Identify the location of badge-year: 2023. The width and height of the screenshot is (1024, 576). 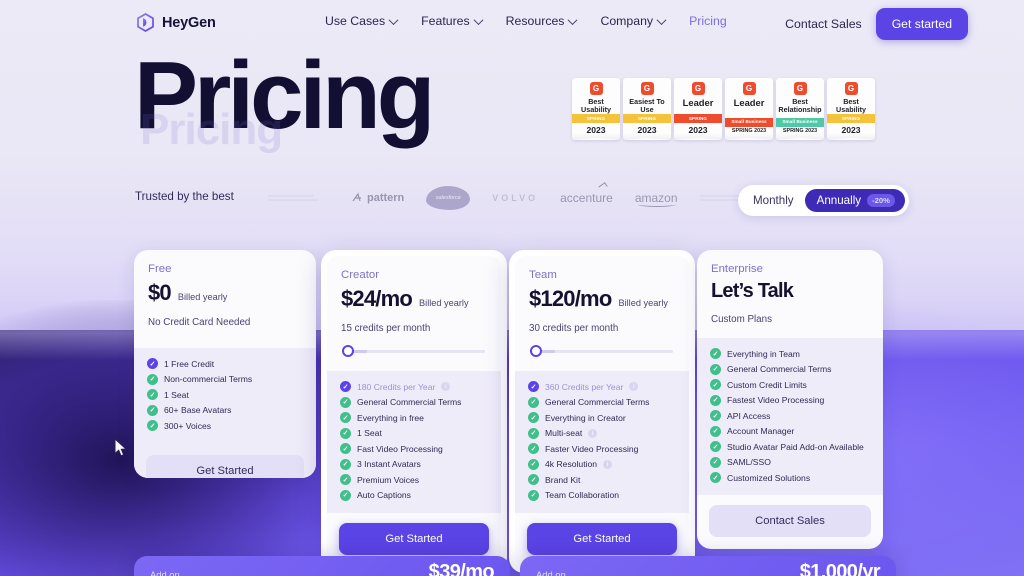
(851, 129).